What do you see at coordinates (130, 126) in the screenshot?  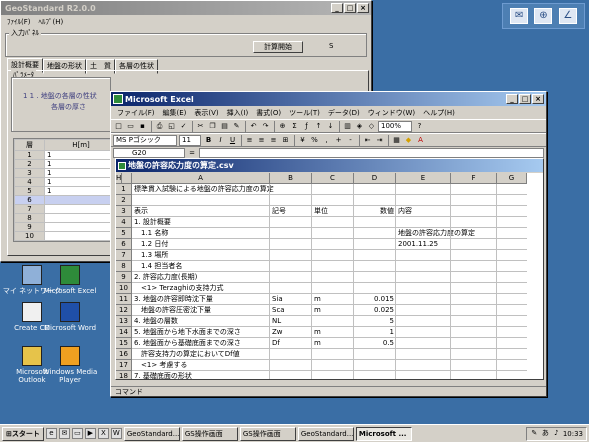 I see `open-icon: ▭` at bounding box center [130, 126].